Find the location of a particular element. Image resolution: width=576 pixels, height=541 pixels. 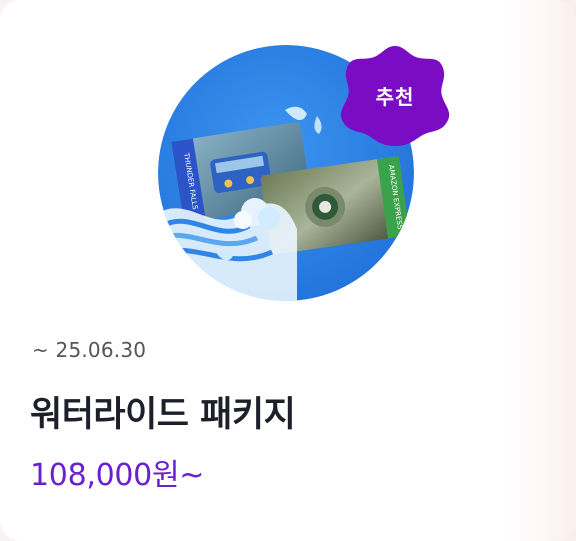

recommended-badge: 추천 is located at coordinates (395, 95).